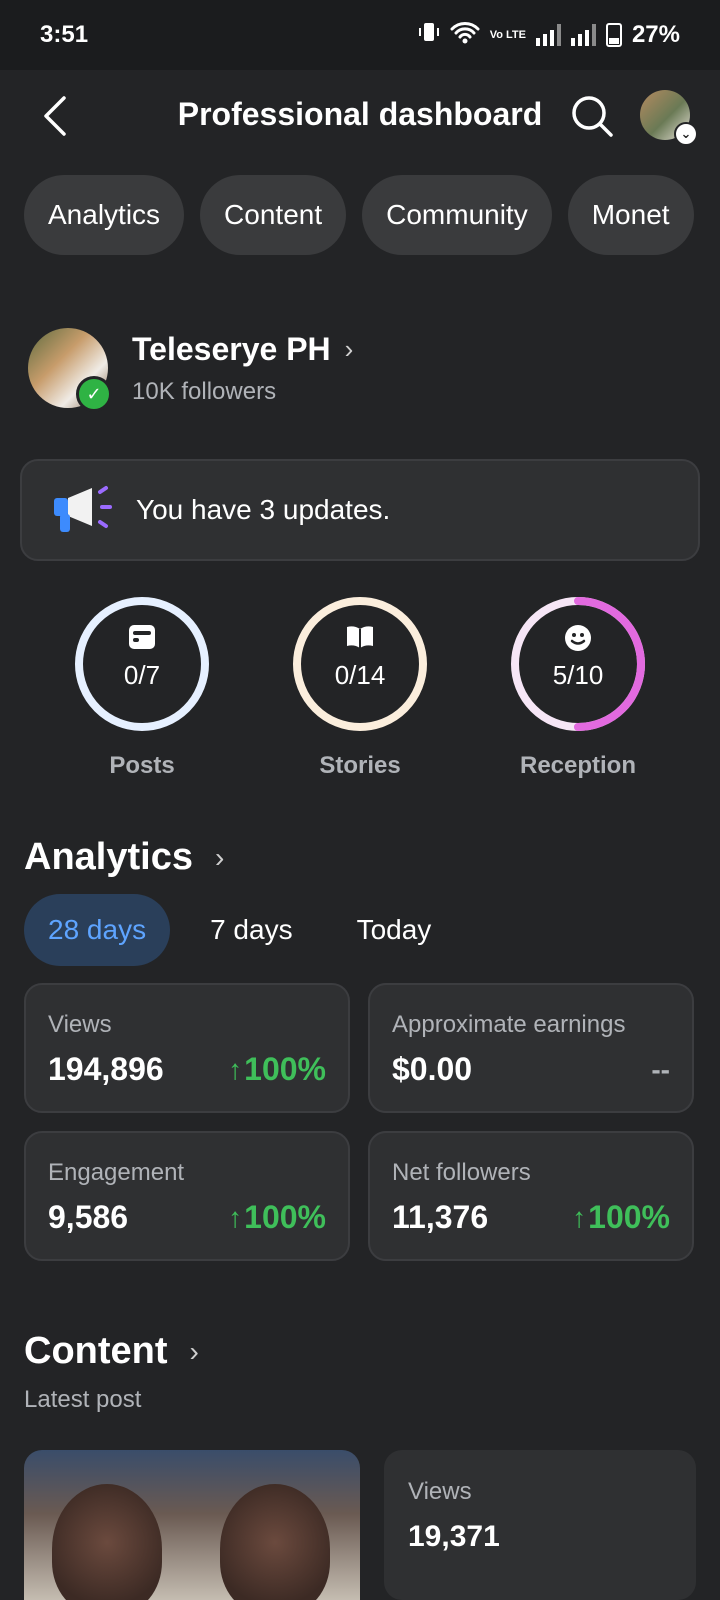 The width and height of the screenshot is (720, 1600). I want to click on latest-post-label: Latest post, so click(83, 1399).